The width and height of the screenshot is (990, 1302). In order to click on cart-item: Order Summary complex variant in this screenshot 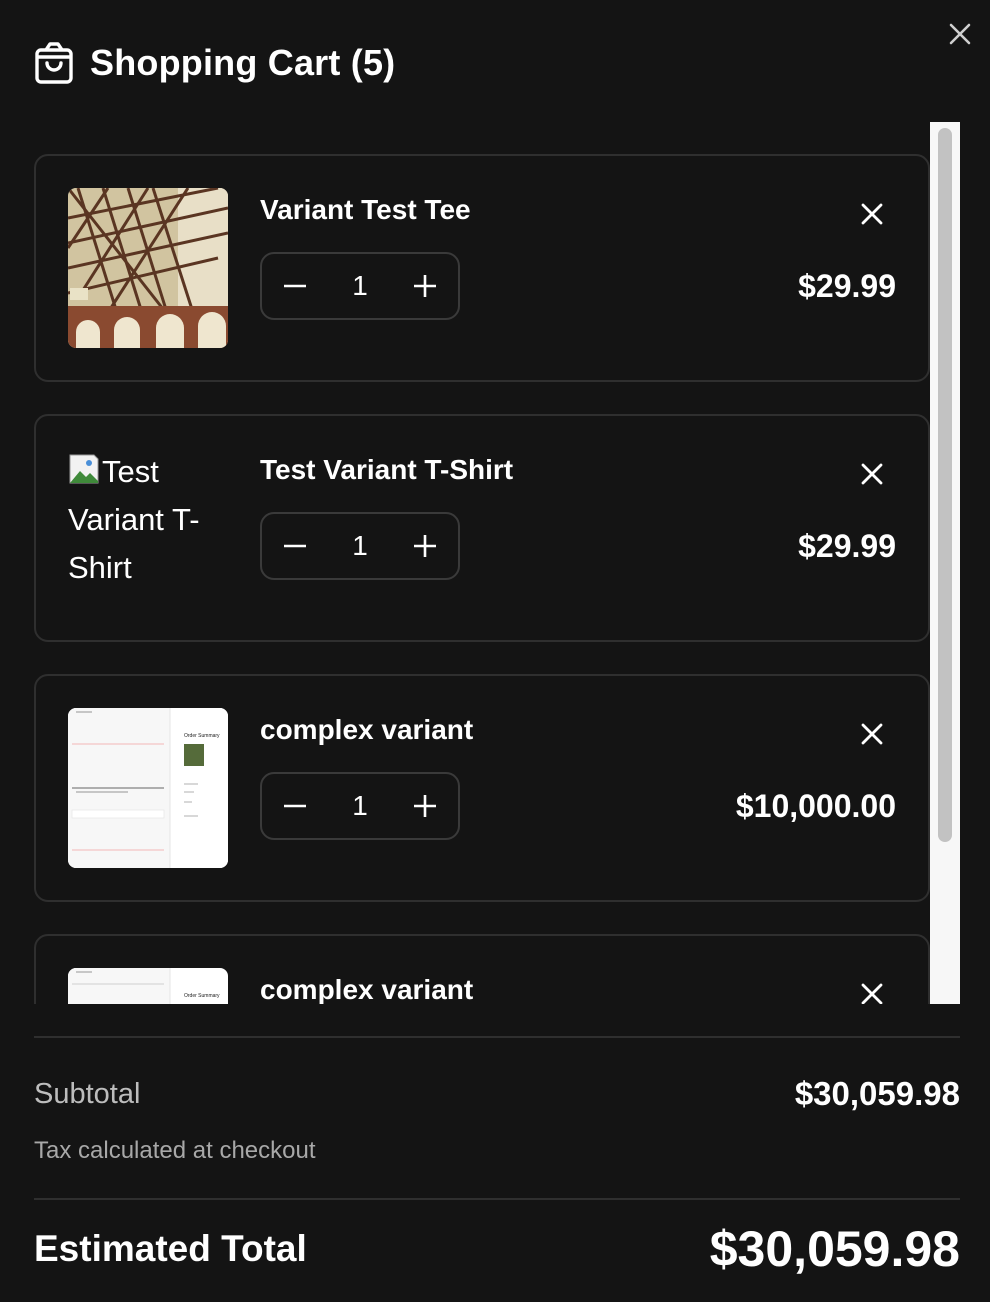, I will do `click(482, 969)`.